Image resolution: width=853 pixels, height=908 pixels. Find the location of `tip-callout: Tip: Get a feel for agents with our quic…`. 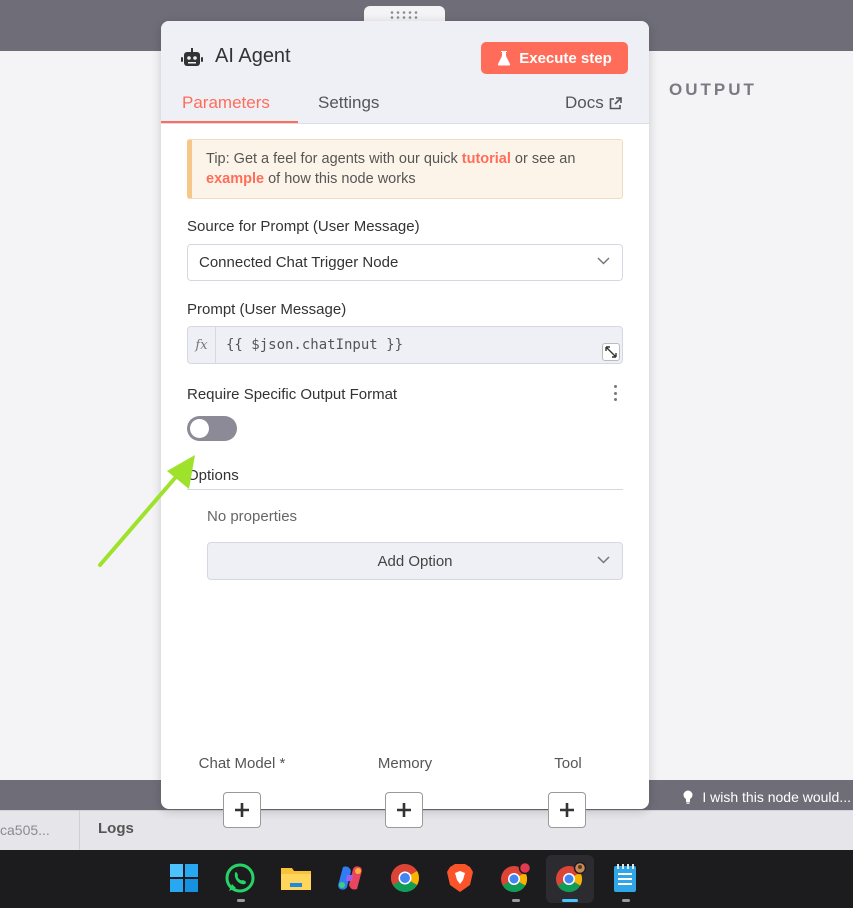

tip-callout: Tip: Get a feel for agents with our quic… is located at coordinates (405, 169).